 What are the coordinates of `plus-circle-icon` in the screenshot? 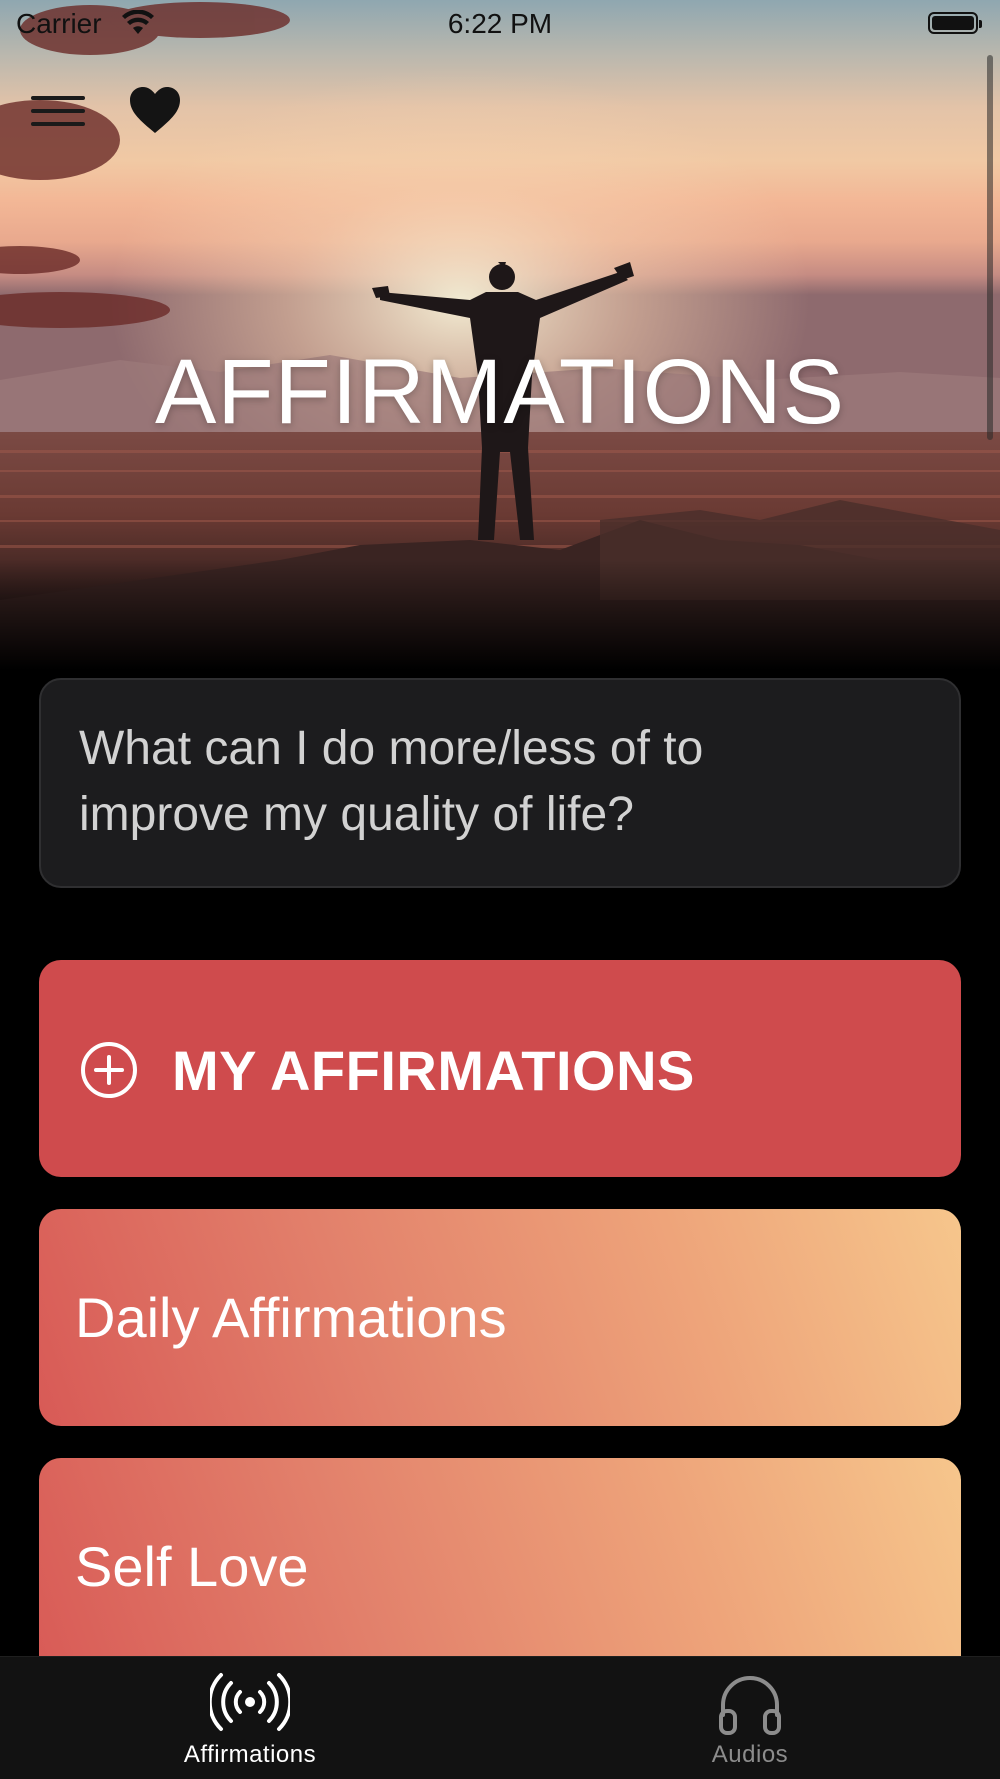 It's located at (109, 1070).